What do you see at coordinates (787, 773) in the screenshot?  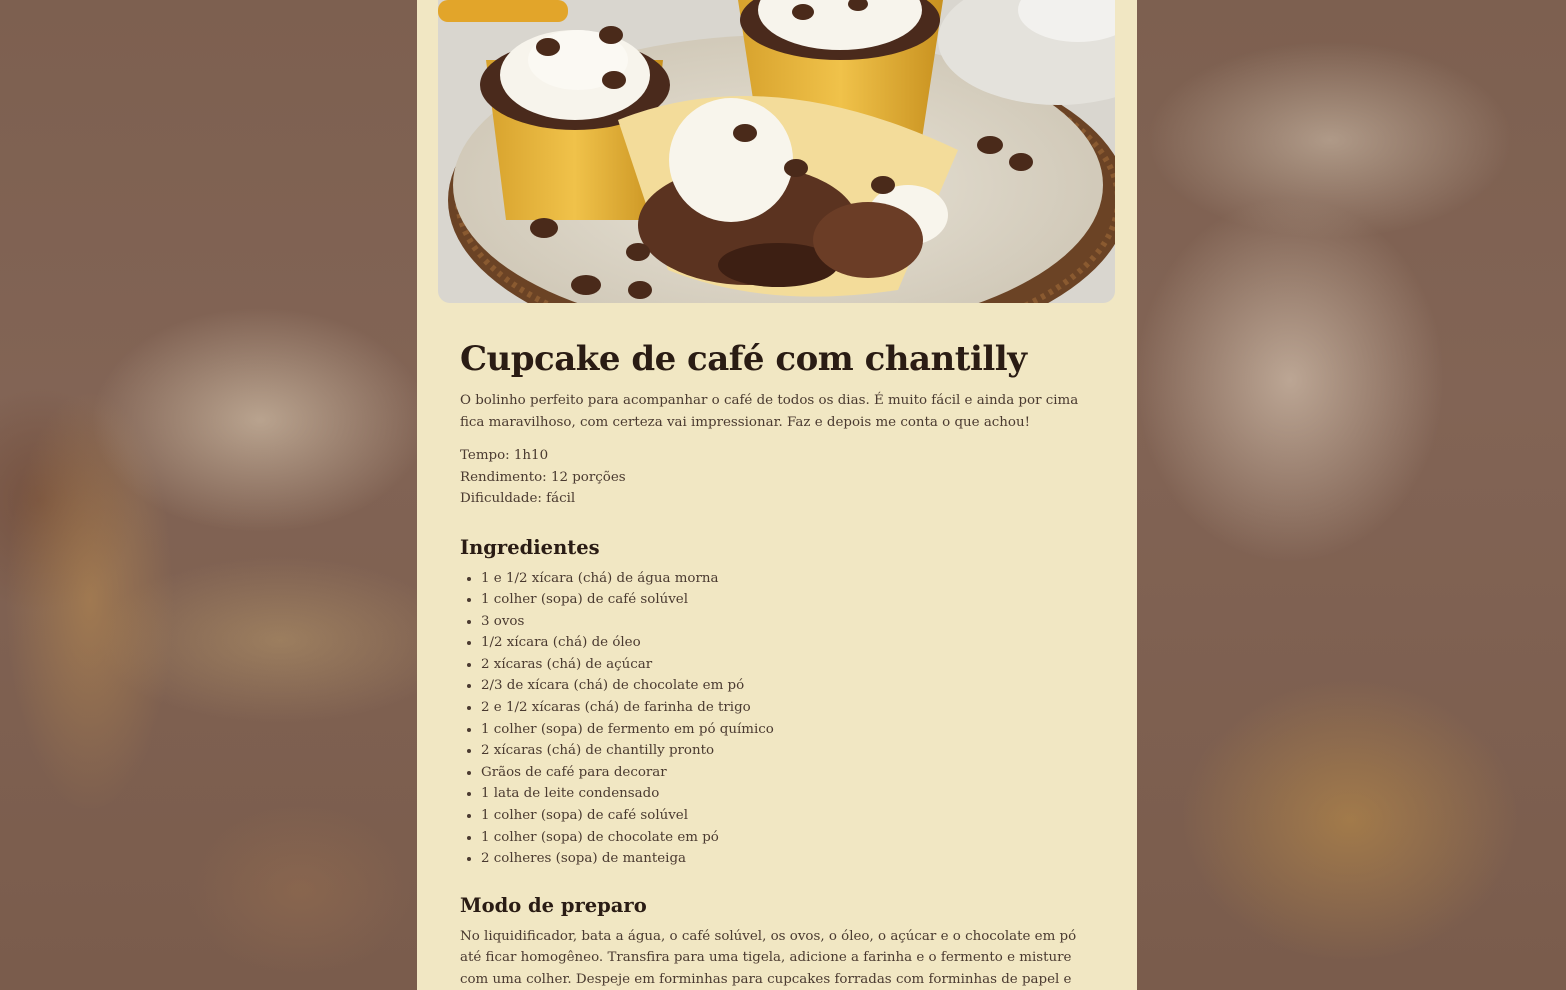 I see `list-item: Grãos de café para decorar` at bounding box center [787, 773].